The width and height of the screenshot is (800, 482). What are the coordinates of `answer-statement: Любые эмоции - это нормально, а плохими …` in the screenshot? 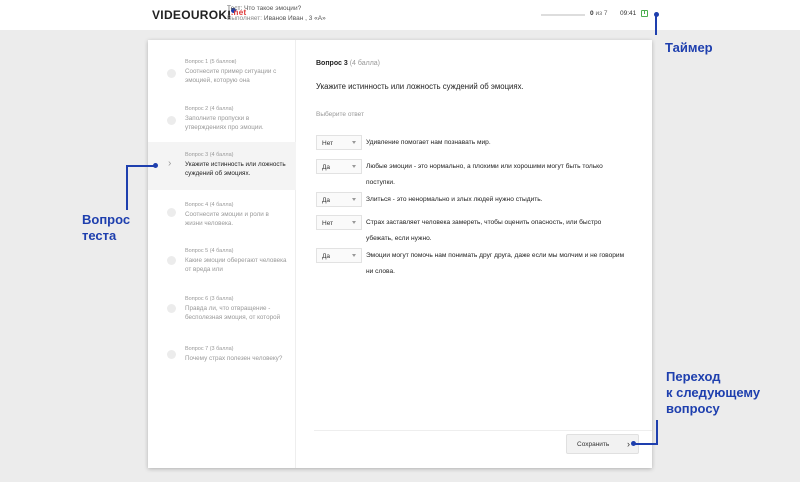 It's located at (484, 174).